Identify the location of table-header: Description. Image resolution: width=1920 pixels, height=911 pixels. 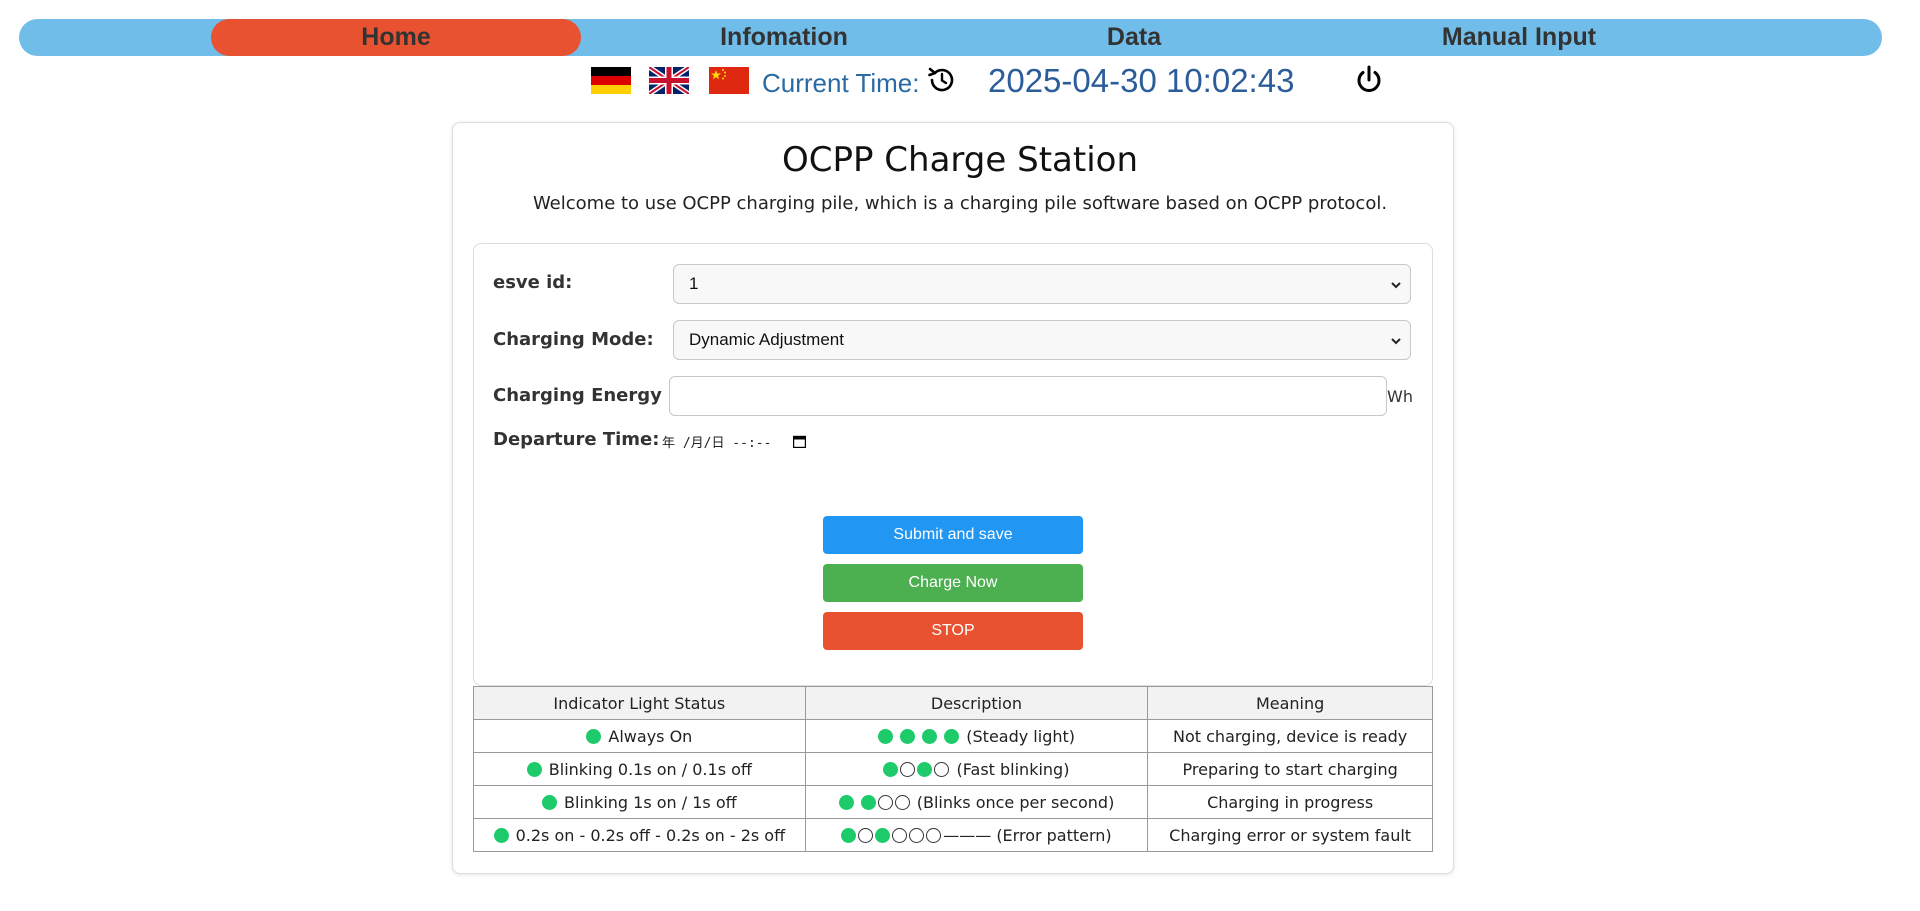
(976, 703).